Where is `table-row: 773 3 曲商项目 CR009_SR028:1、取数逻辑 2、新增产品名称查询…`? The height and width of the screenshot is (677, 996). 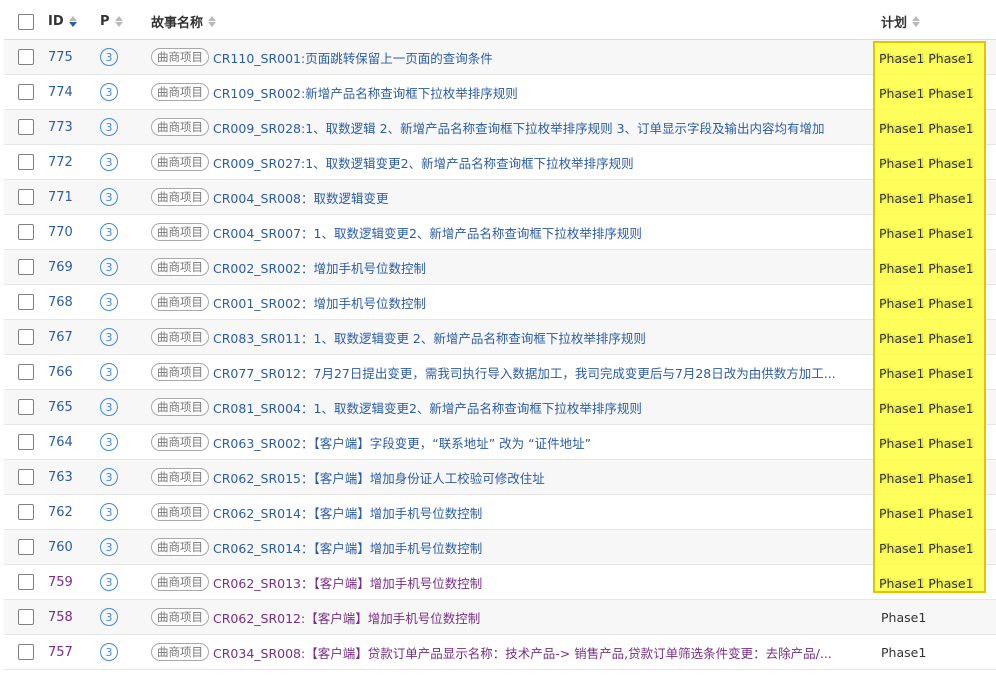
table-row: 773 3 曲商项目 CR009_SR028:1、取数逻辑 2、新增产品名称查询… is located at coordinates (500, 127).